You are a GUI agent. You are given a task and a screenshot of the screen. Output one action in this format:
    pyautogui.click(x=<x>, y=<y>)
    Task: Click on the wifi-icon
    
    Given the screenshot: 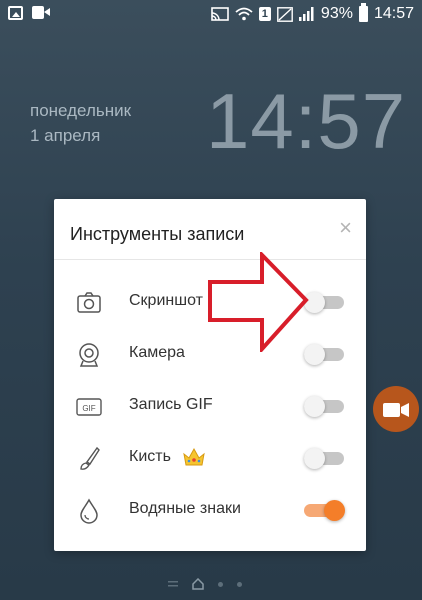 What is the action you would take?
    pyautogui.click(x=244, y=14)
    